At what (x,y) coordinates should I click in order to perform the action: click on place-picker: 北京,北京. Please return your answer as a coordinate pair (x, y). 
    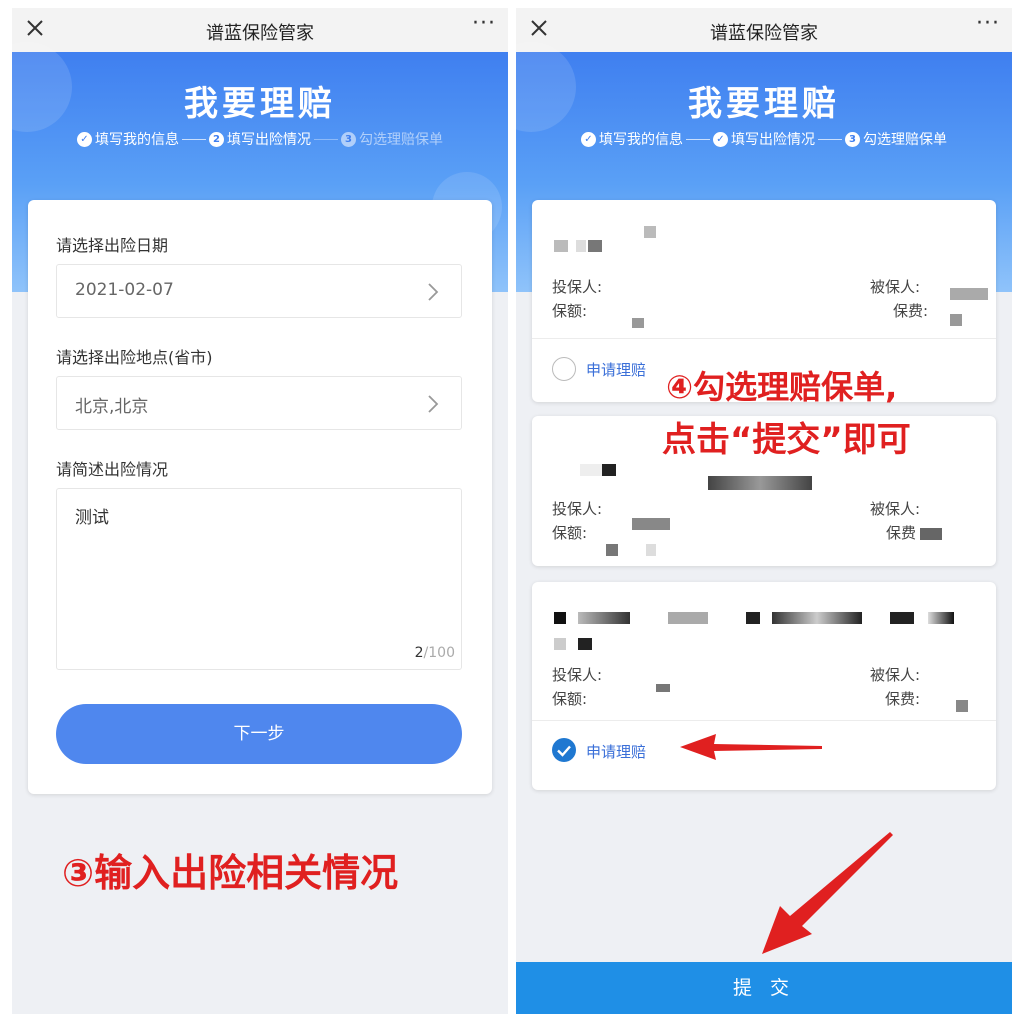
    Looking at the image, I should click on (259, 403).